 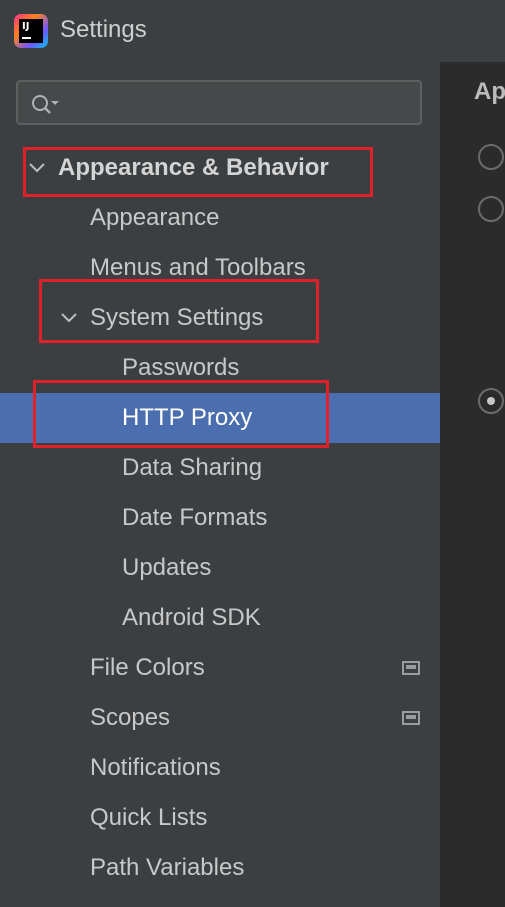 What do you see at coordinates (177, 317) in the screenshot?
I see `tree-item-label: System Settings` at bounding box center [177, 317].